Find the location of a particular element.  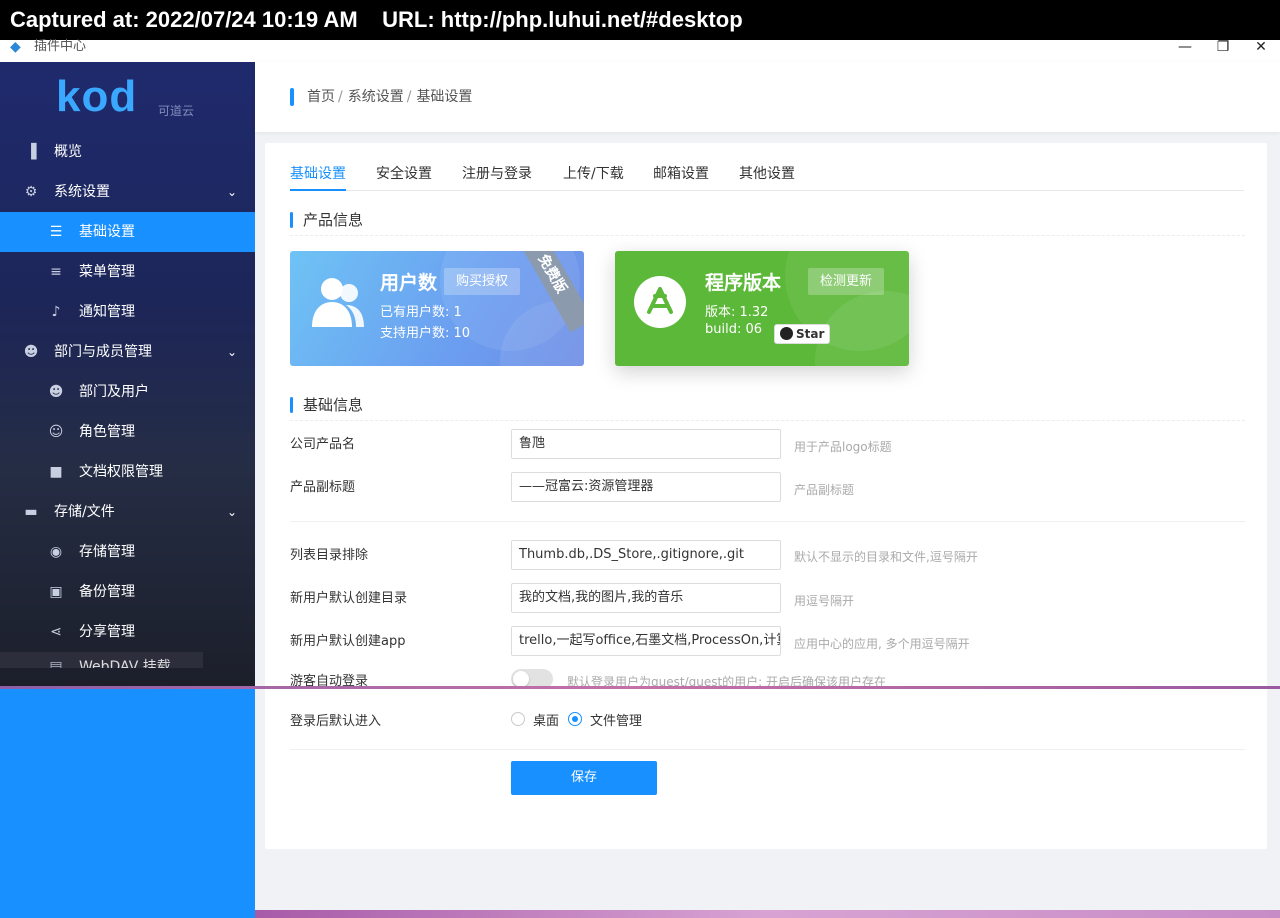

logo-subtitle: 可道云 is located at coordinates (176, 111).